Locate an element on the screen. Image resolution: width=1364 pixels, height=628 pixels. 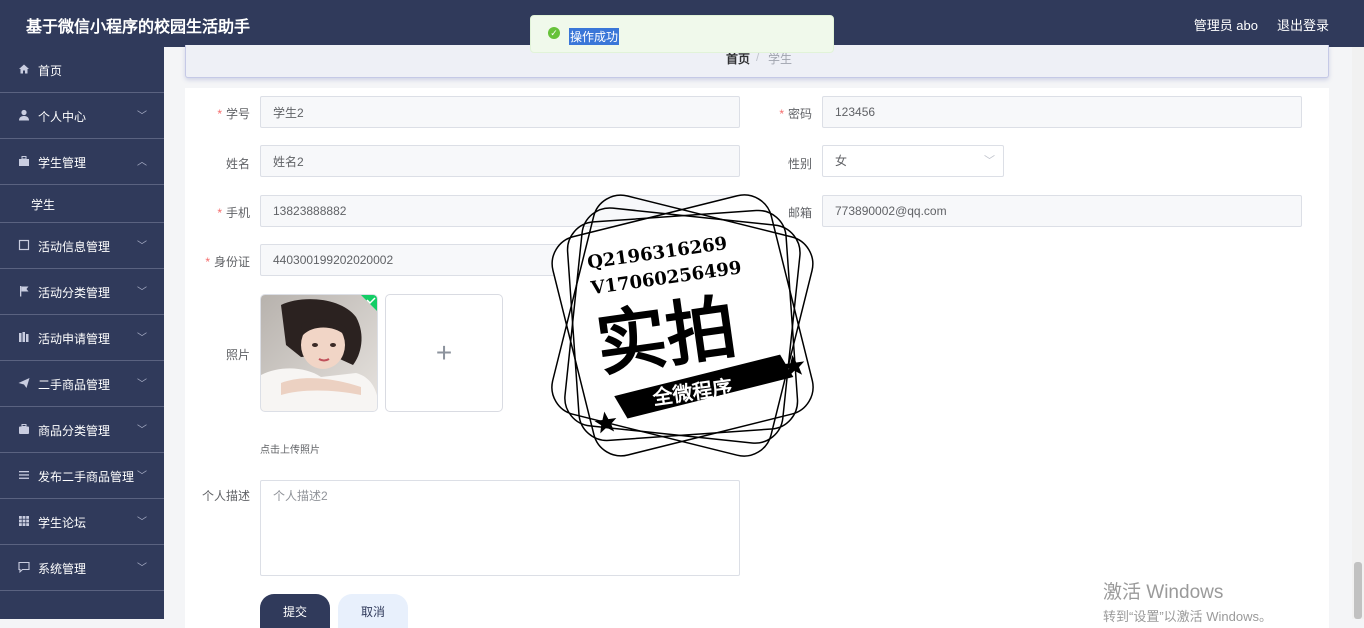
sidebar-item-profile: 个人中心 ﹀ is located at coordinates (82, 116).